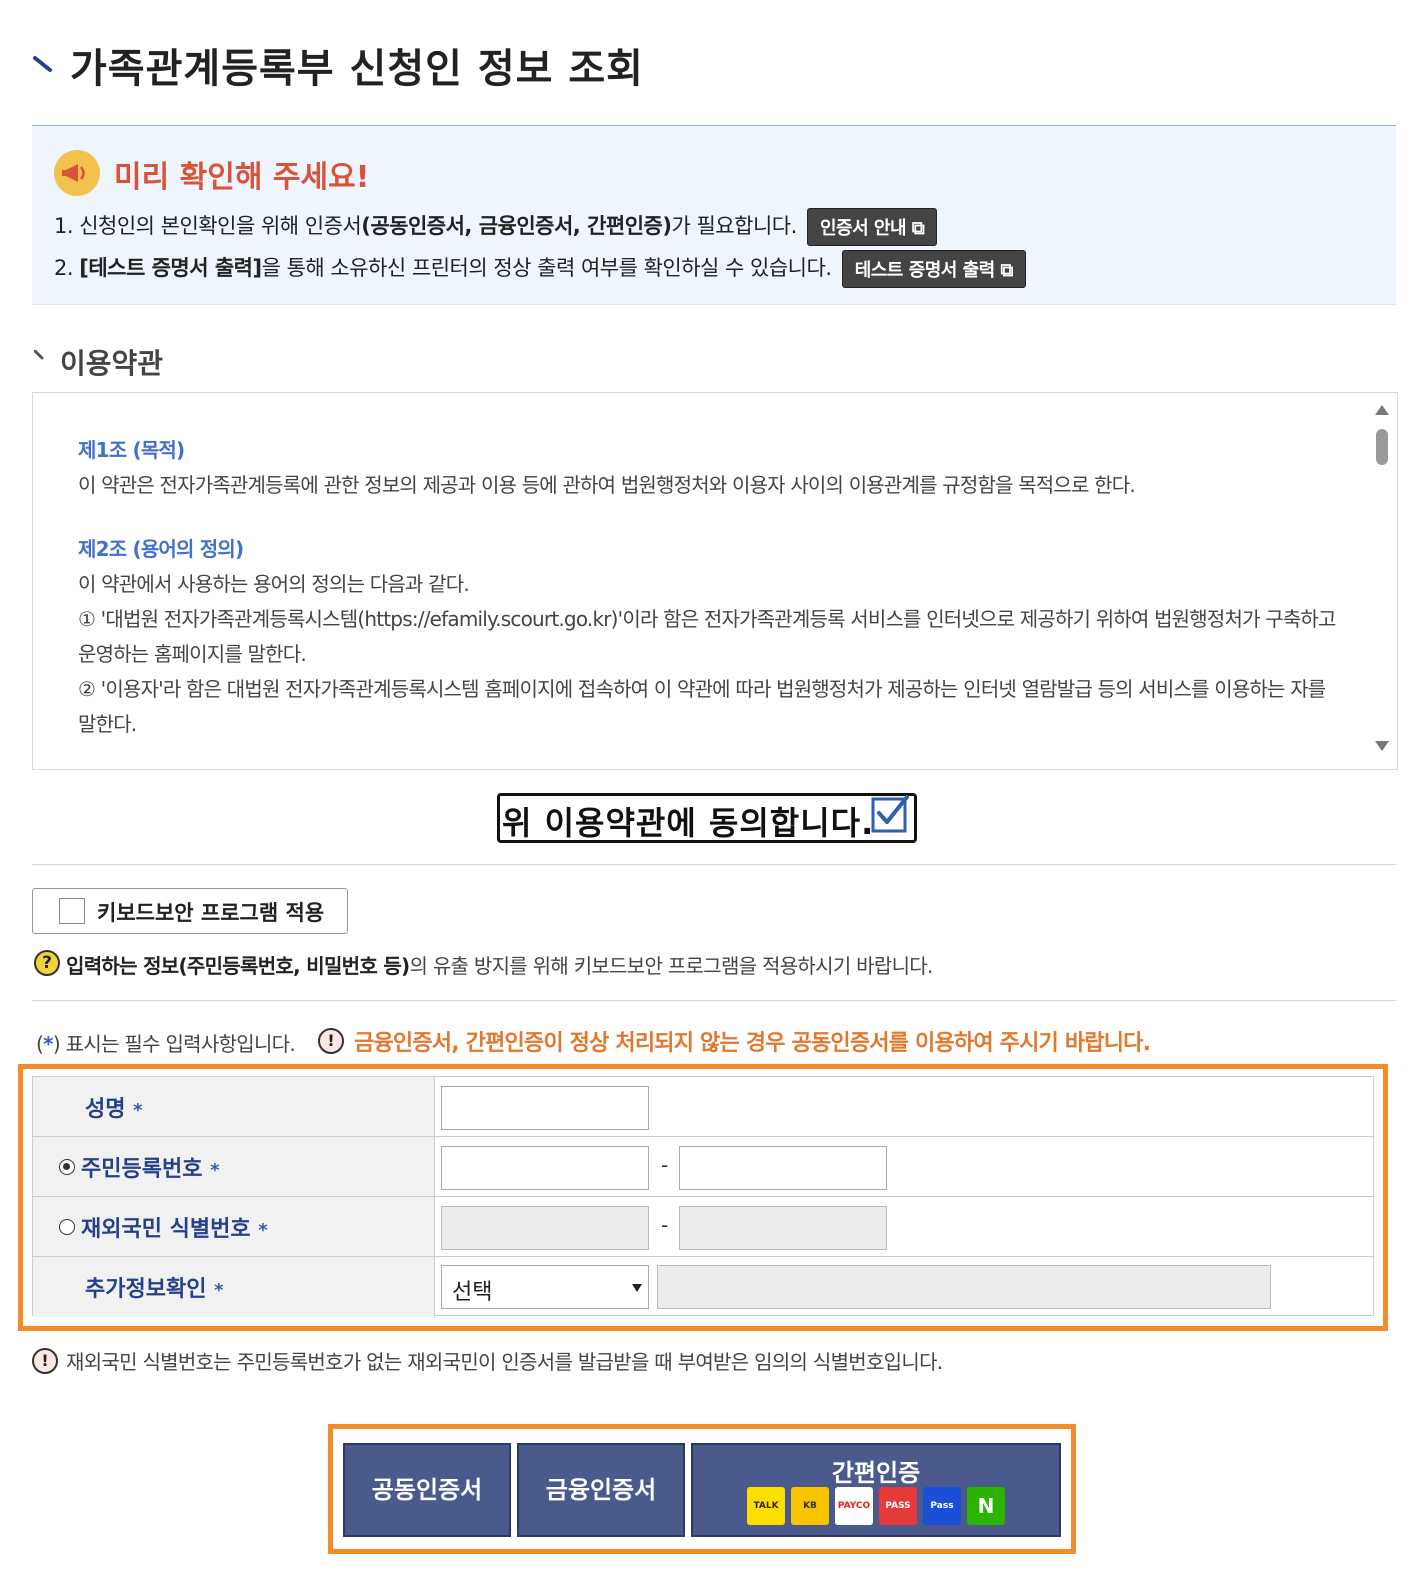 Image resolution: width=1428 pixels, height=1596 pixels. What do you see at coordinates (545, 1287) in the screenshot?
I see `extra-info-select: 선택` at bounding box center [545, 1287].